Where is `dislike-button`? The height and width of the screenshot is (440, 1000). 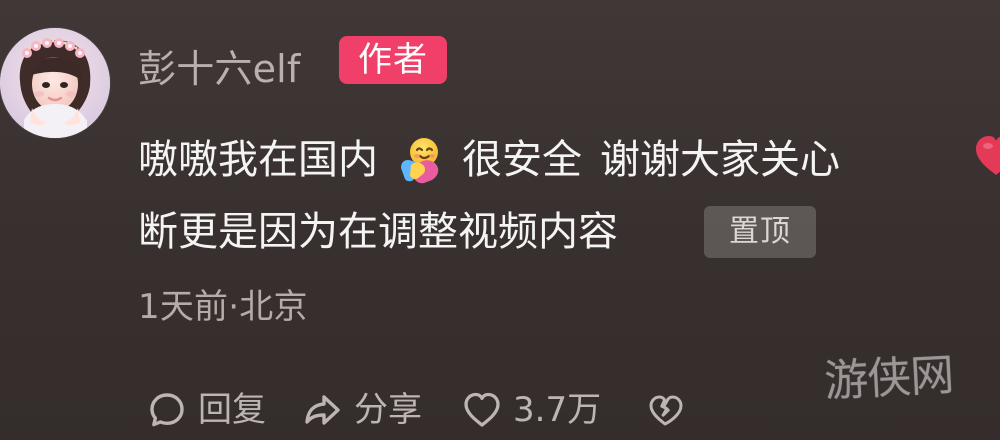
dislike-button is located at coordinates (665, 410).